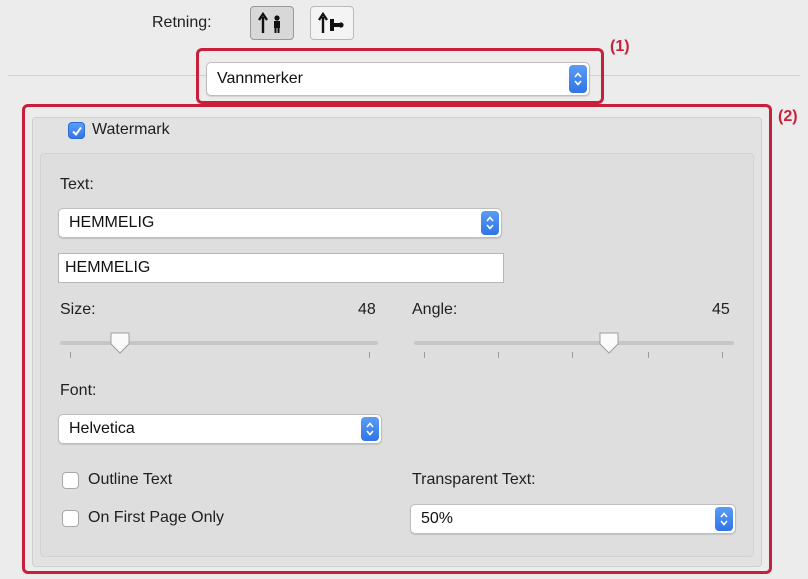 This screenshot has height=579, width=808. Describe the element at coordinates (220, 429) in the screenshot. I see `font-select: Helvetica` at that location.